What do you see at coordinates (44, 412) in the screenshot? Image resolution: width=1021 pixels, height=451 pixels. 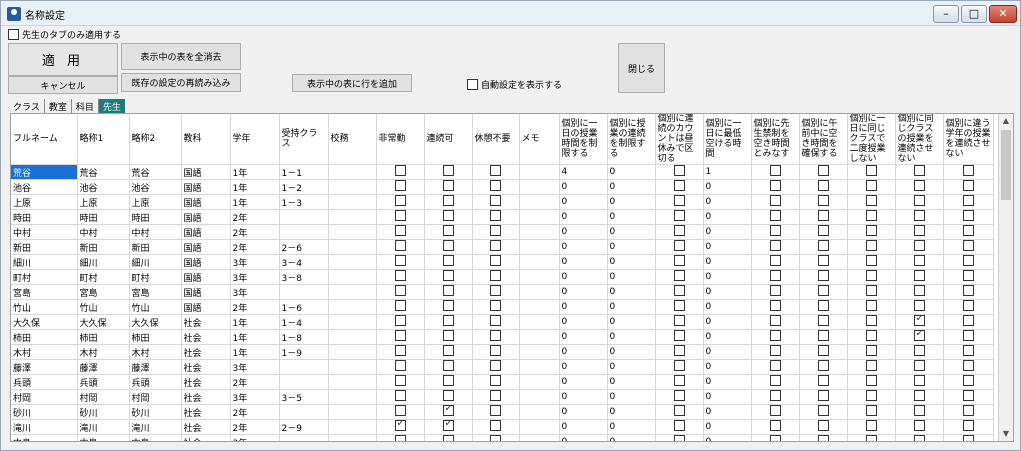 I see `table-cell: 砂川` at bounding box center [44, 412].